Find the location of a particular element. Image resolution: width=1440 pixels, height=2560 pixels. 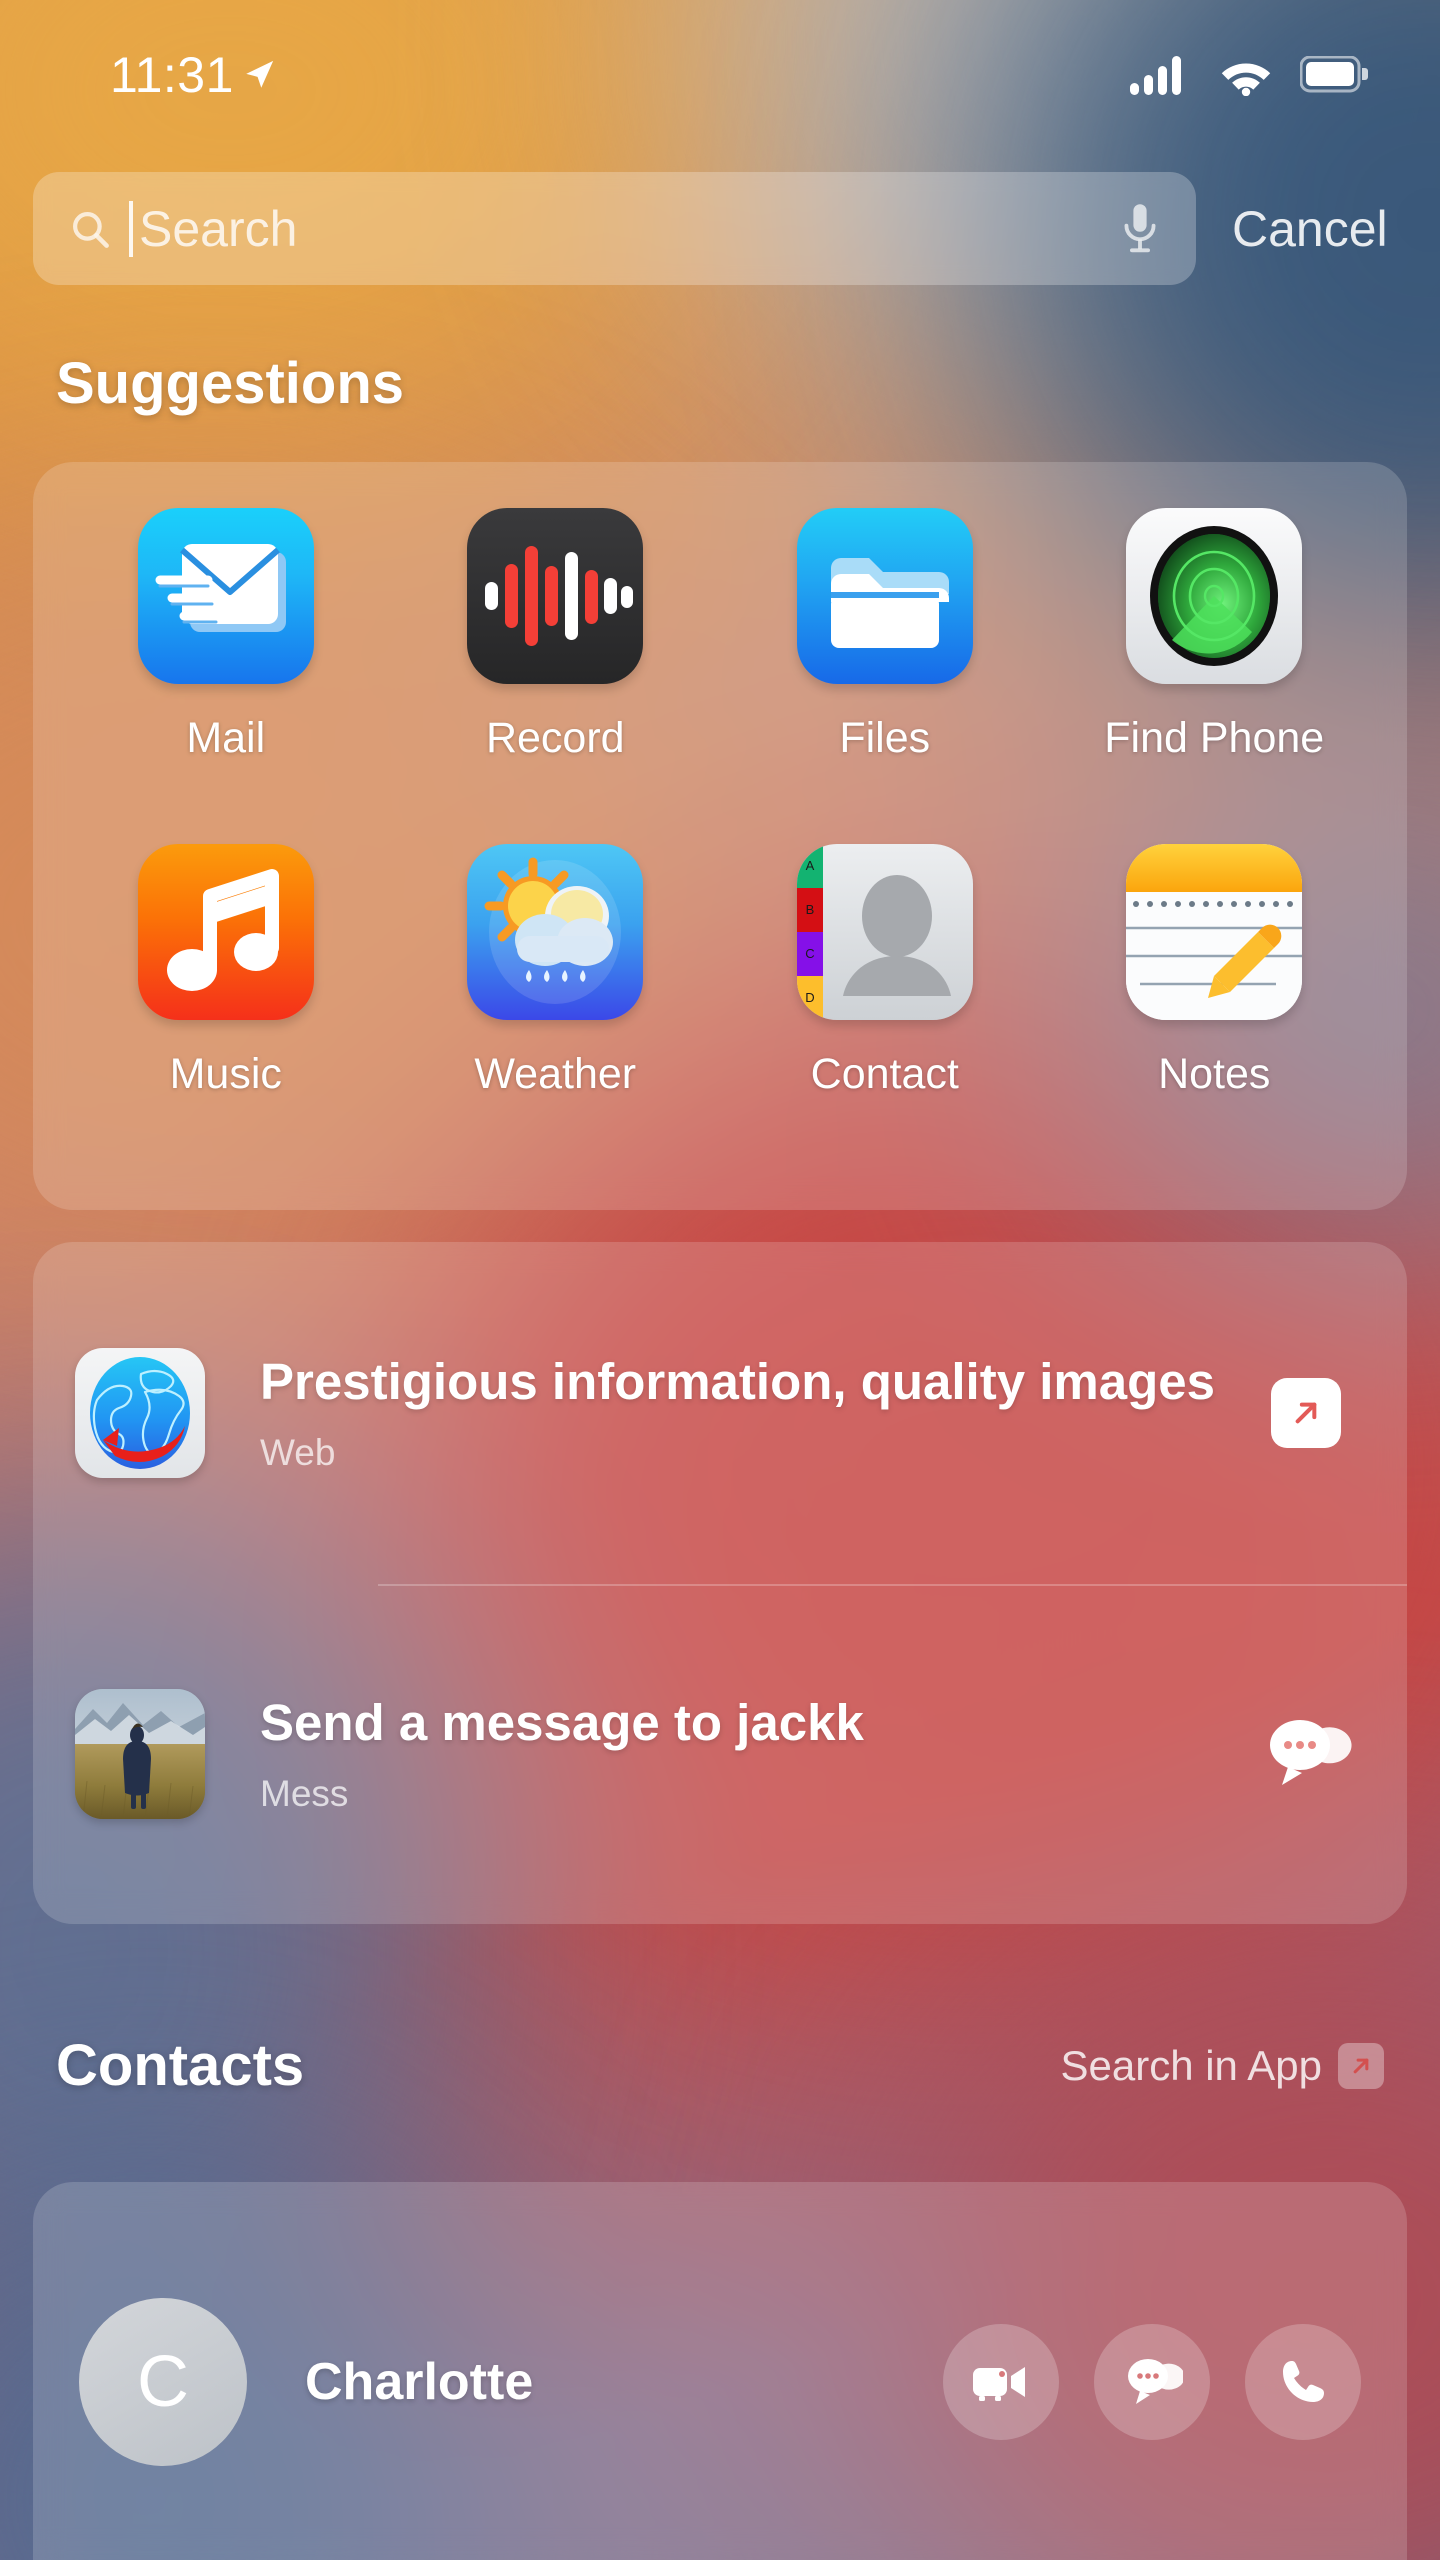

microphone-icon is located at coordinates (1140, 229).